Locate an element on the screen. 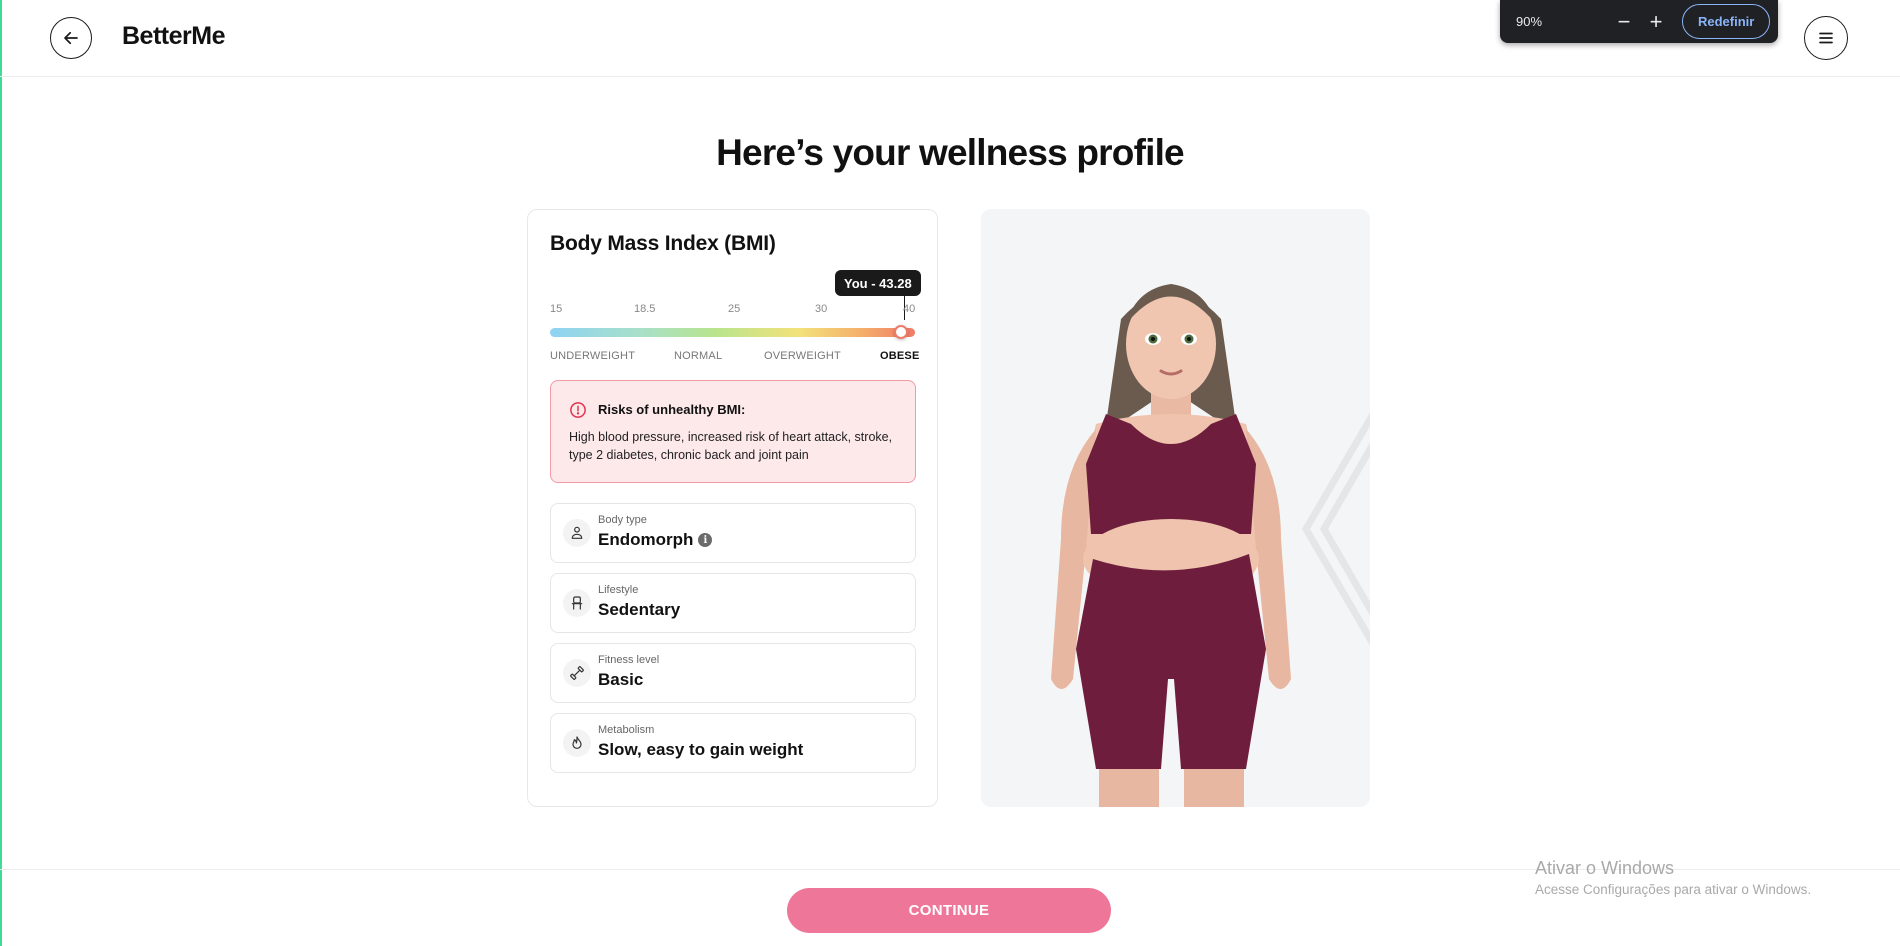 The width and height of the screenshot is (1900, 946). attribute-value: Slow, easy to gain weight is located at coordinates (701, 749).